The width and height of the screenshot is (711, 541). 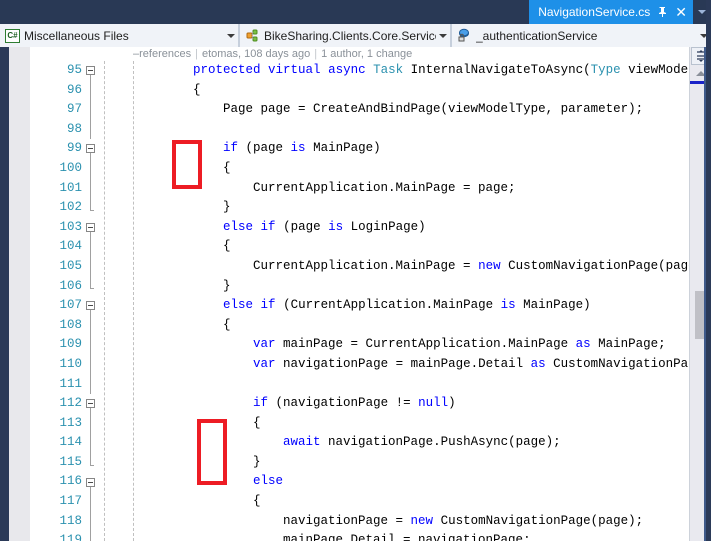 What do you see at coordinates (256, 54) in the screenshot?
I see `codelens-author: etomas, 108 days ago` at bounding box center [256, 54].